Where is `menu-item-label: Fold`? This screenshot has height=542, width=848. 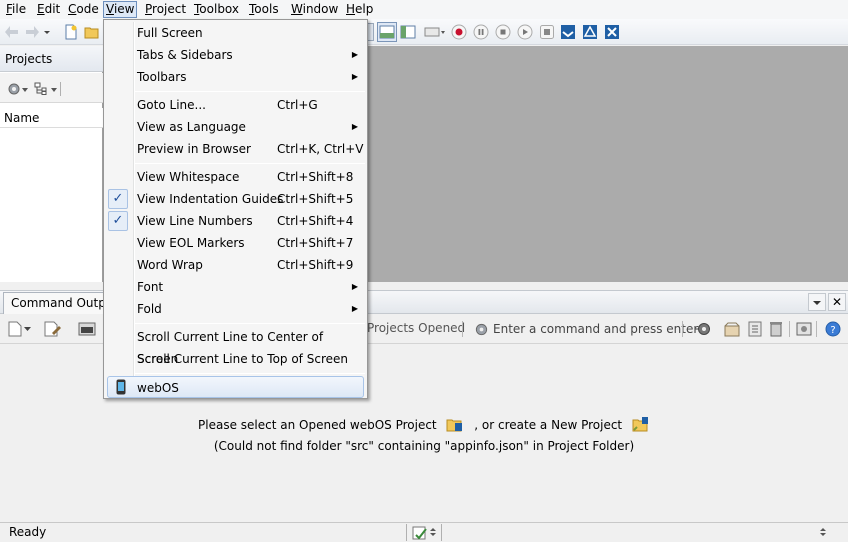 menu-item-label: Fold is located at coordinates (149, 309).